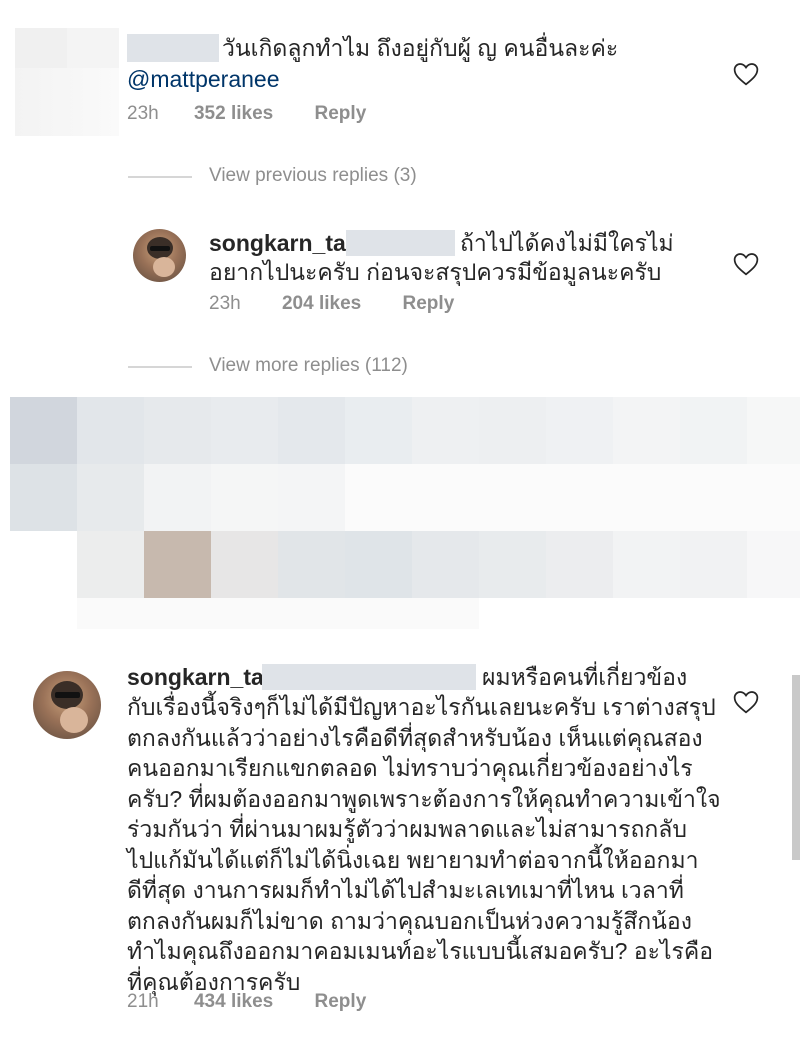  I want to click on comment-header: songkarn_tae, so click(202, 677).